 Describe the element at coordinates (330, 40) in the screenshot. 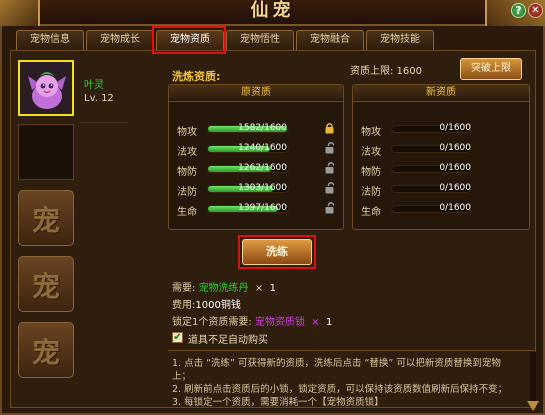

I see `tab-pet-fusion: 宠物融合` at that location.